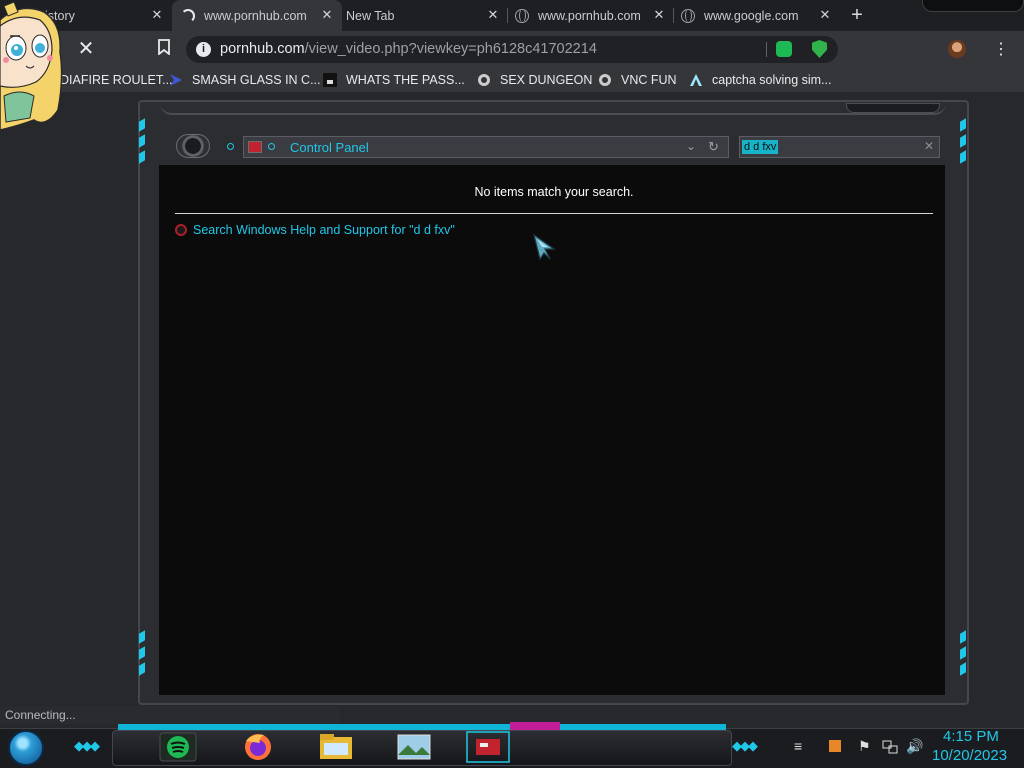  Describe the element at coordinates (957, 49) in the screenshot. I see `avatar` at that location.